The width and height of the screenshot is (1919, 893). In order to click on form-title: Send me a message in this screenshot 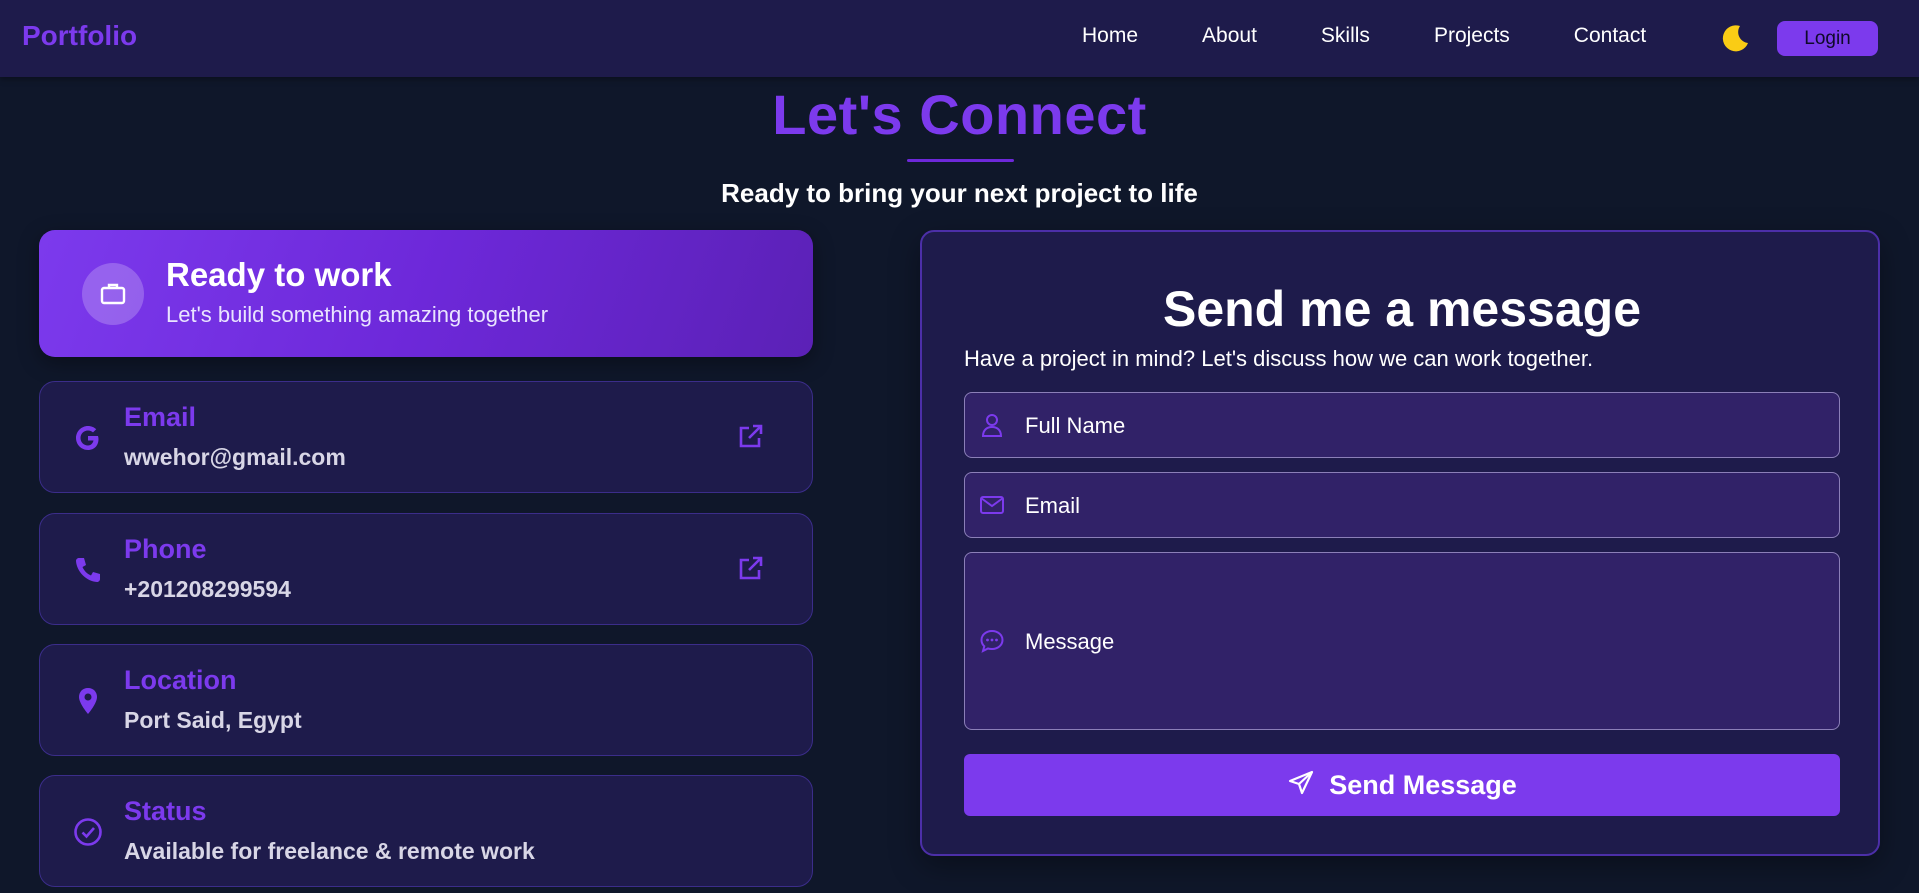, I will do `click(1402, 309)`.